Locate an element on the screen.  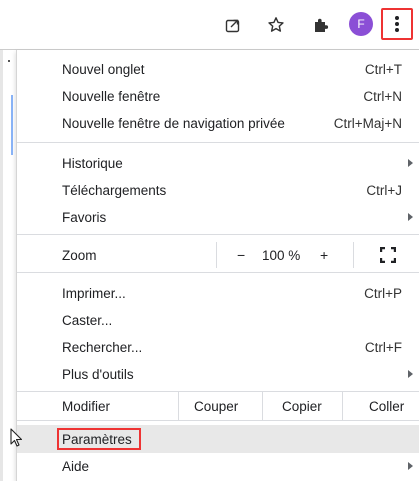
edit-label: Modifier is located at coordinates (86, 406).